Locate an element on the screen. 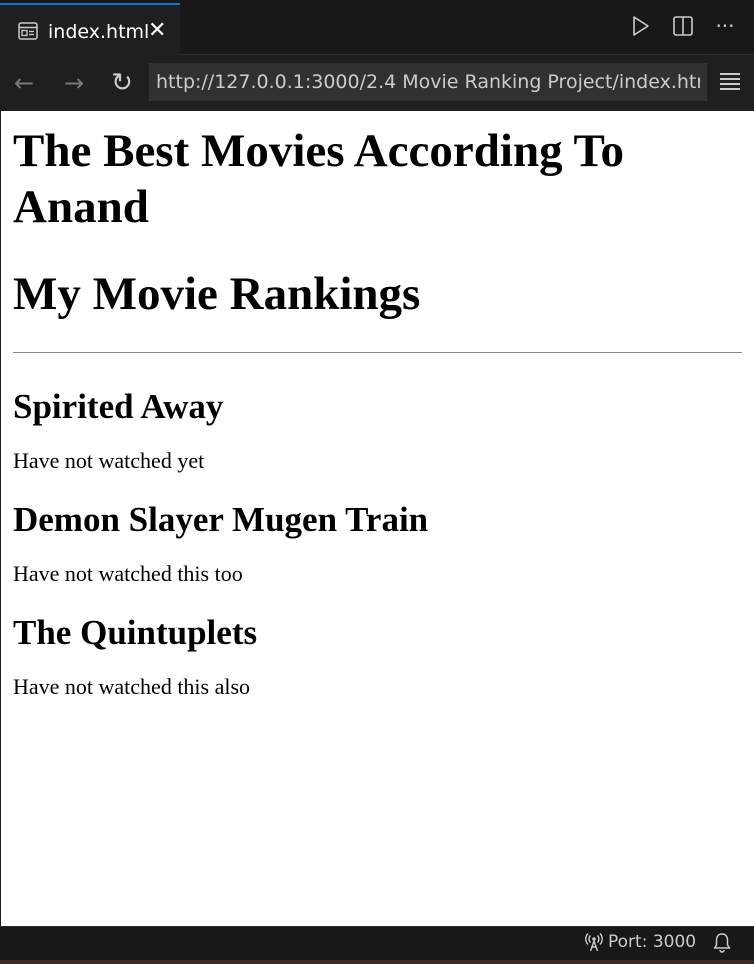 This screenshot has height=964, width=754. tab-index-html: index.html ✕ is located at coordinates (90, 29).